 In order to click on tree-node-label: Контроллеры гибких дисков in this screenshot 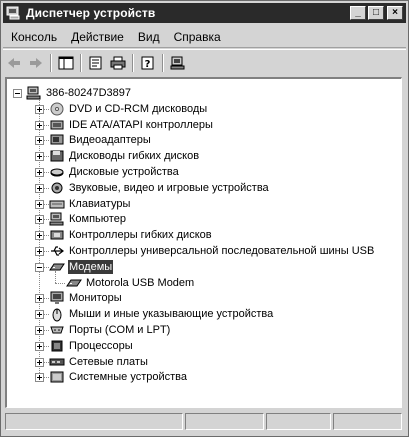, I will do `click(140, 235)`.